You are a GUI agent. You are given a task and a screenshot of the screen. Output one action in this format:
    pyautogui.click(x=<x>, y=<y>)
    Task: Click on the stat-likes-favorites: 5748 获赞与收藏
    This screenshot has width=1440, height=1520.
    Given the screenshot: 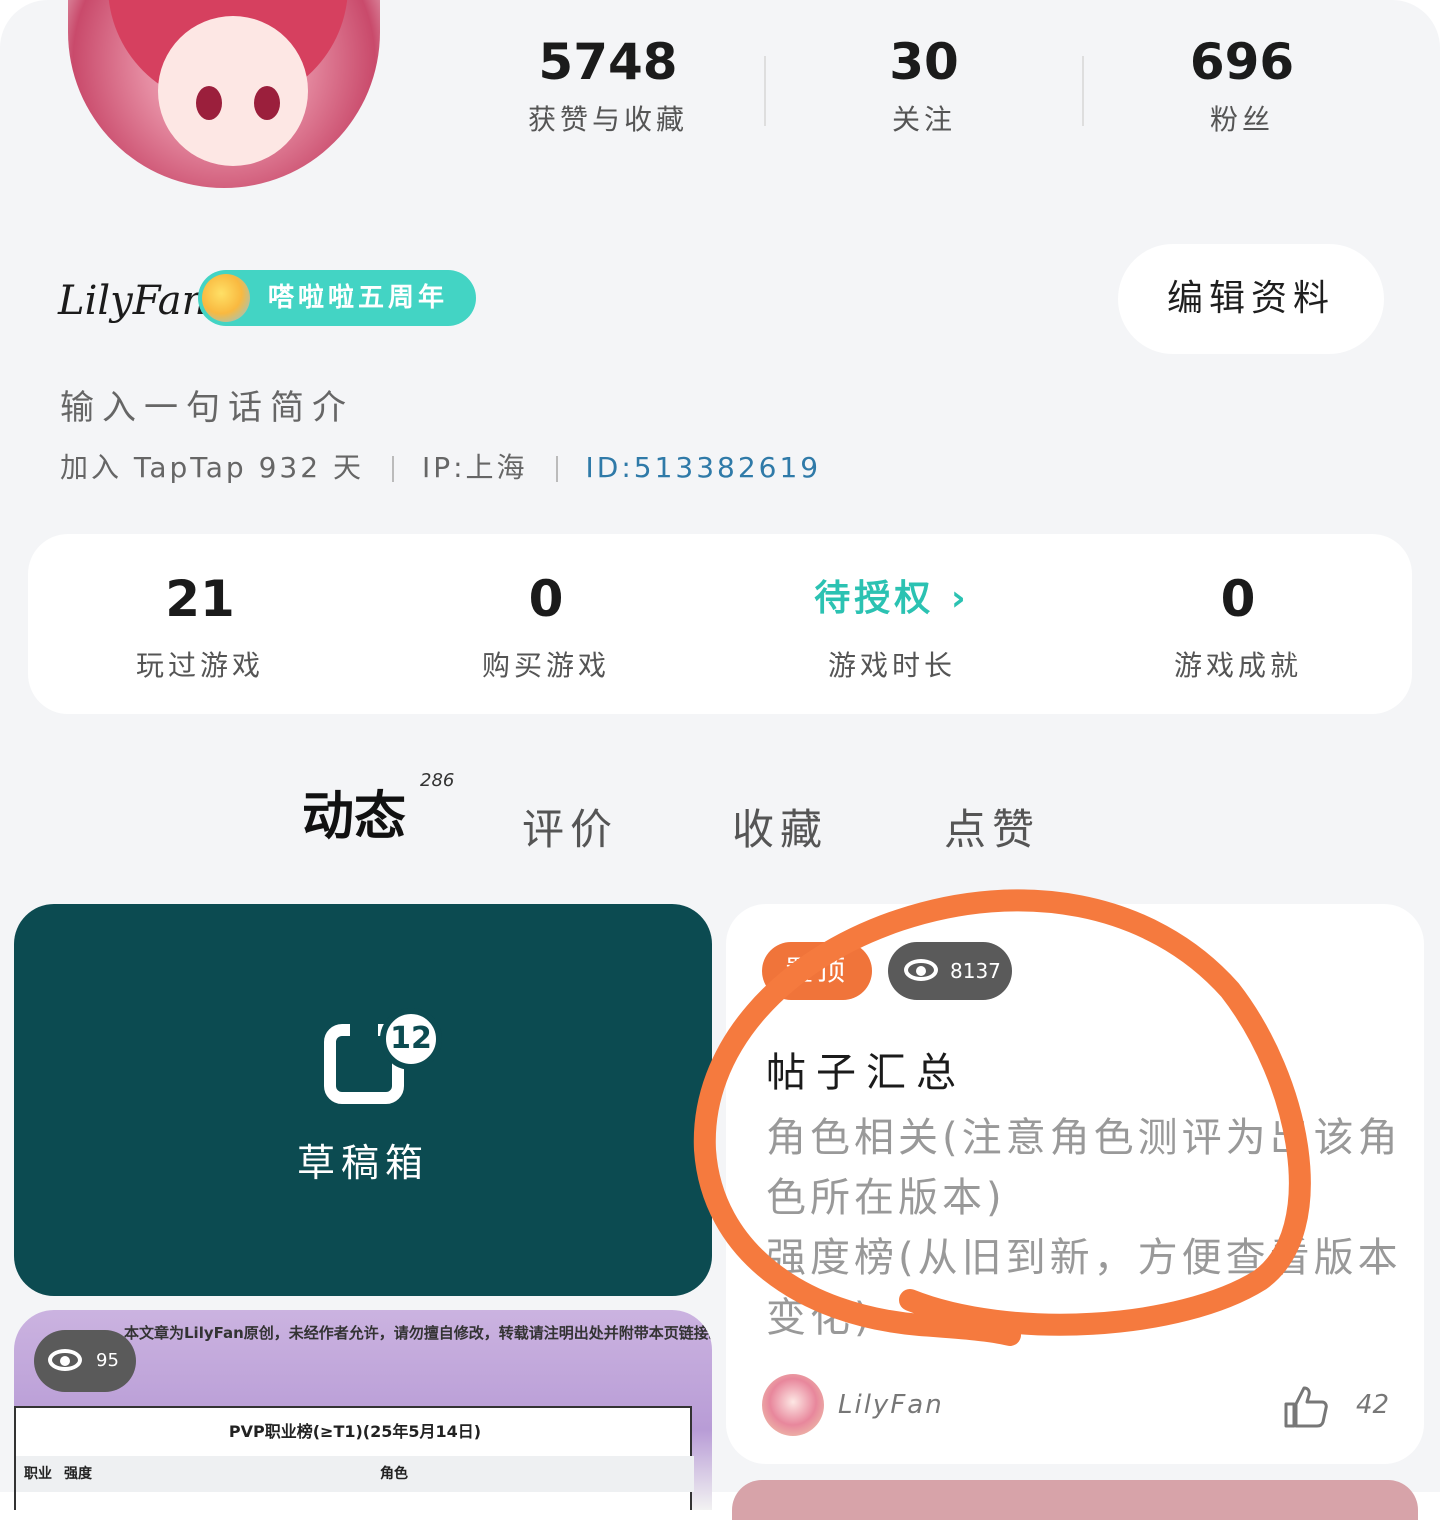 What is the action you would take?
    pyautogui.click(x=608, y=85)
    